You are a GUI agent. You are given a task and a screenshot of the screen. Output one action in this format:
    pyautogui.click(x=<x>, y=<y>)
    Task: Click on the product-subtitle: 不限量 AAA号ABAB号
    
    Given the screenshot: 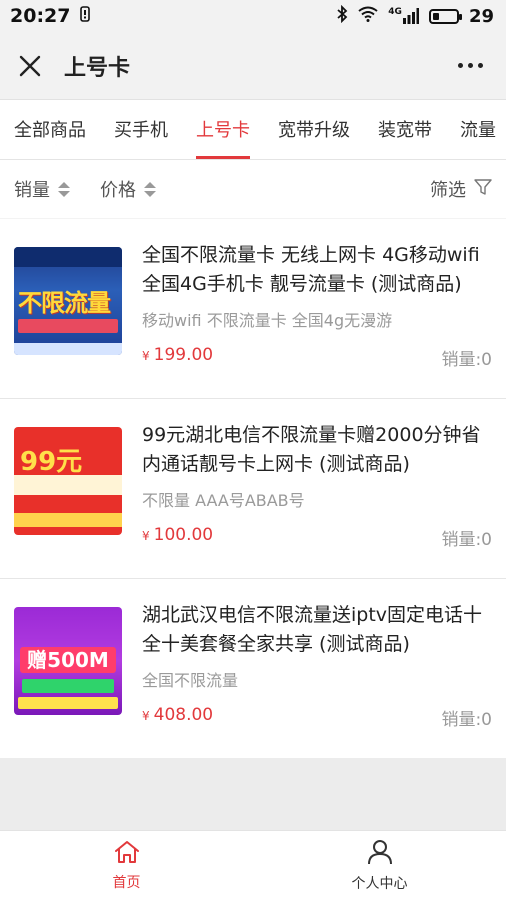 What is the action you would take?
    pyautogui.click(x=223, y=500)
    